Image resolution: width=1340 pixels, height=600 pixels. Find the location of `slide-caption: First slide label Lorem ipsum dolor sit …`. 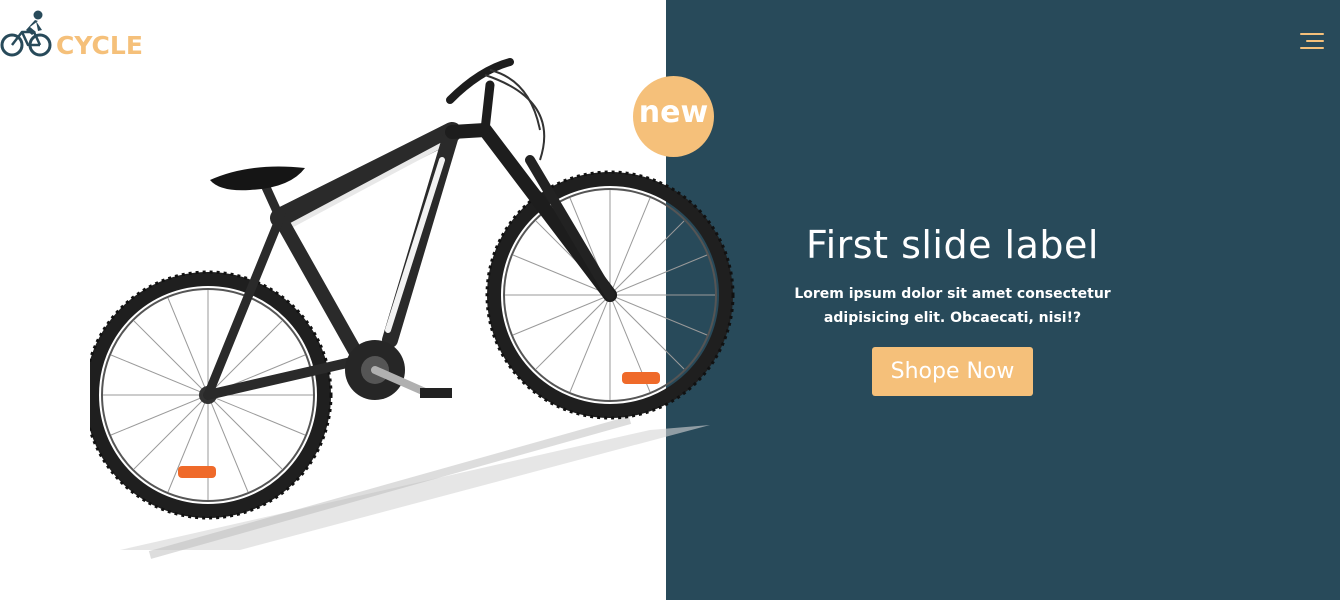

slide-caption: First slide label Lorem ipsum dolor sit … is located at coordinates (952, 307).